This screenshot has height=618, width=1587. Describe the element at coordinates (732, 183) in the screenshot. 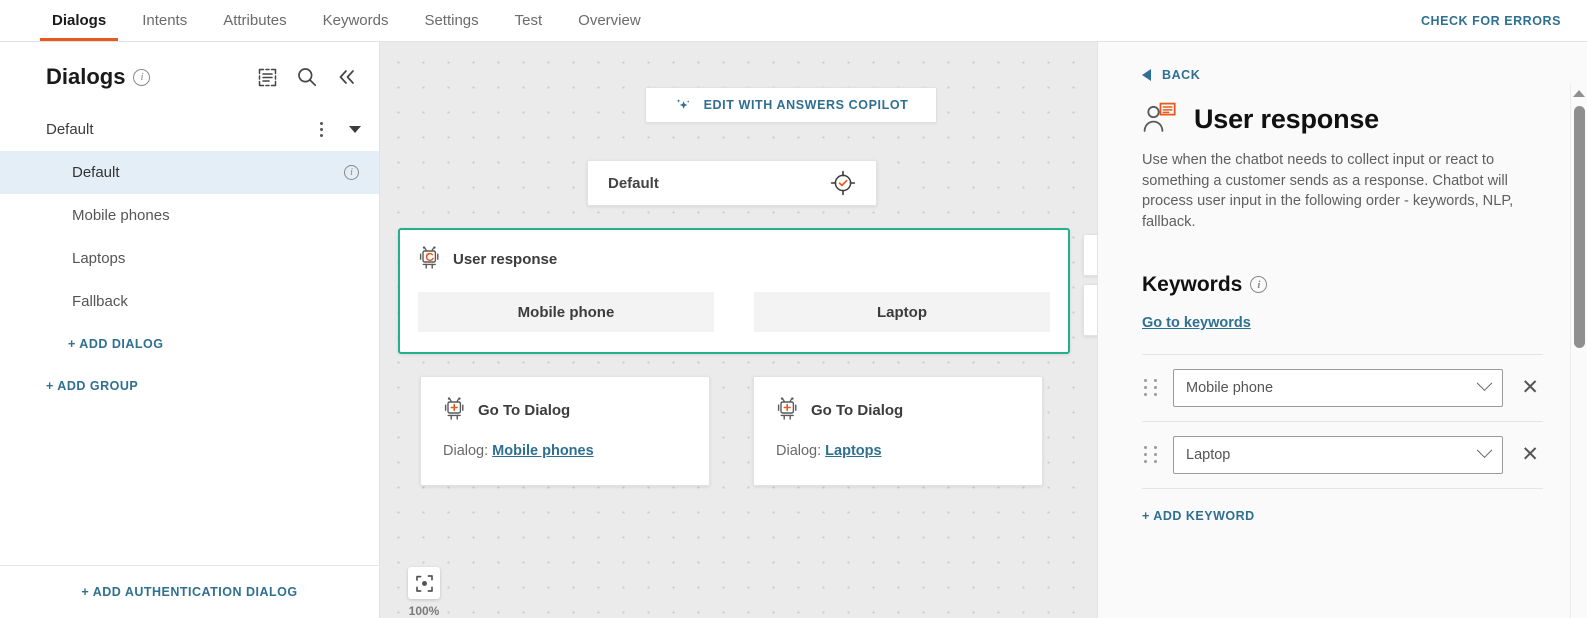

I see `canvas-node-default: Default` at that location.